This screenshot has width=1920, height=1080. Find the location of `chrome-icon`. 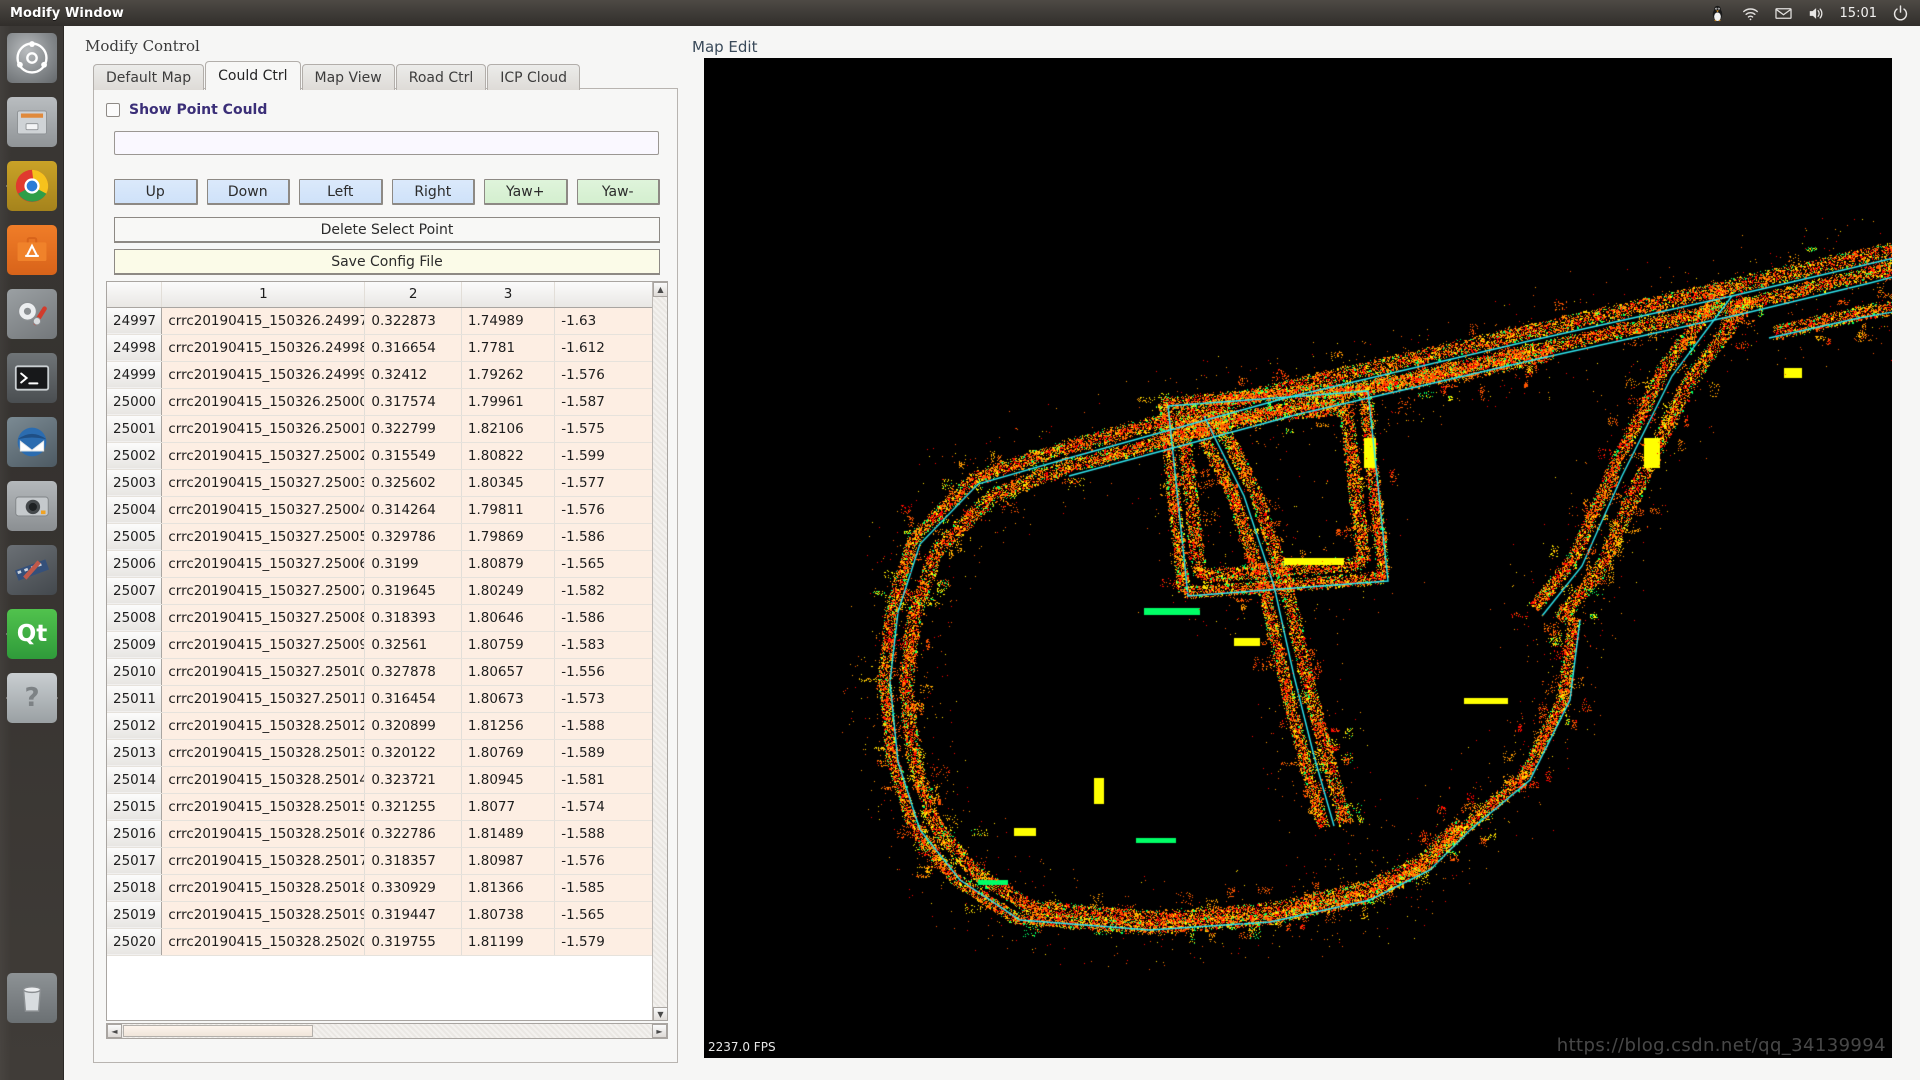

chrome-icon is located at coordinates (32, 186).